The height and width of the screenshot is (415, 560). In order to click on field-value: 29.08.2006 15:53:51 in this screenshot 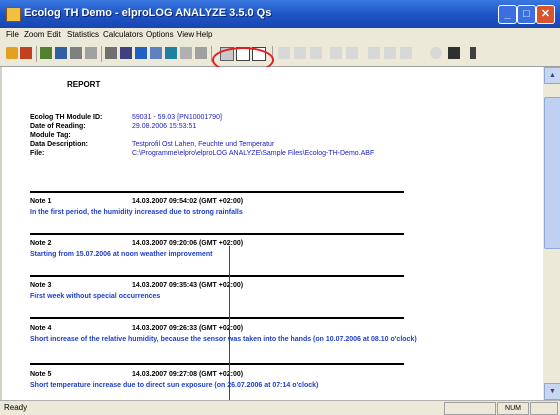, I will do `click(164, 126)`.